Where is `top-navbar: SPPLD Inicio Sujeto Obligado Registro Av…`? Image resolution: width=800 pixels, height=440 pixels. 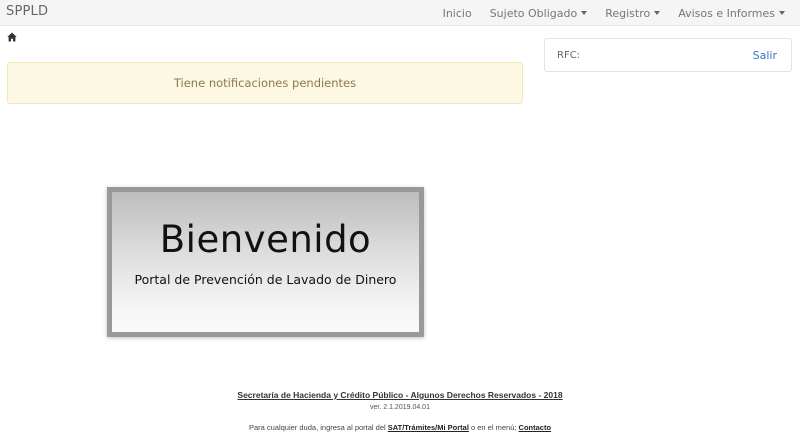
top-navbar: SPPLD Inicio Sujeto Obligado Registro Av… is located at coordinates (400, 13).